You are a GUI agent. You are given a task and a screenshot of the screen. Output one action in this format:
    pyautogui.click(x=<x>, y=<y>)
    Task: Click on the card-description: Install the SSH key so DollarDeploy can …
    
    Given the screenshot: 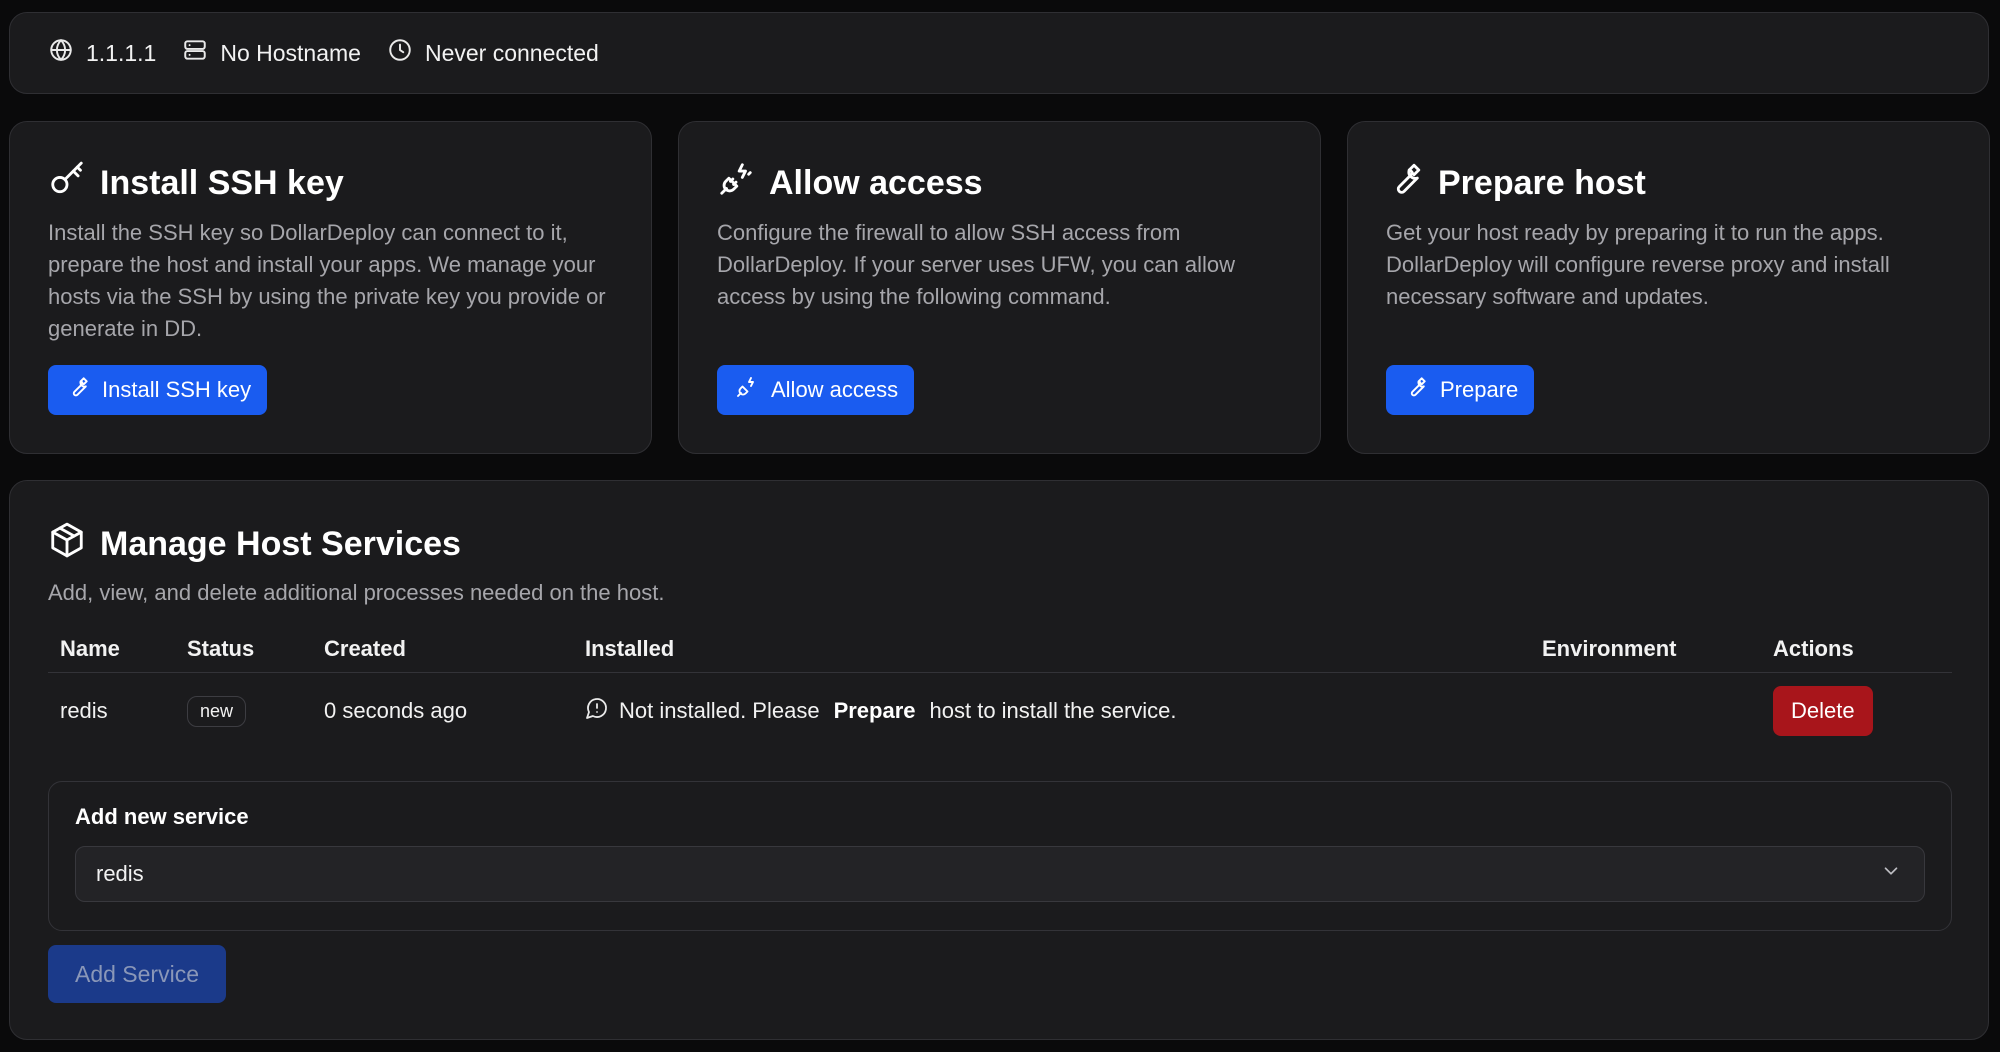 What is the action you would take?
    pyautogui.click(x=327, y=280)
    